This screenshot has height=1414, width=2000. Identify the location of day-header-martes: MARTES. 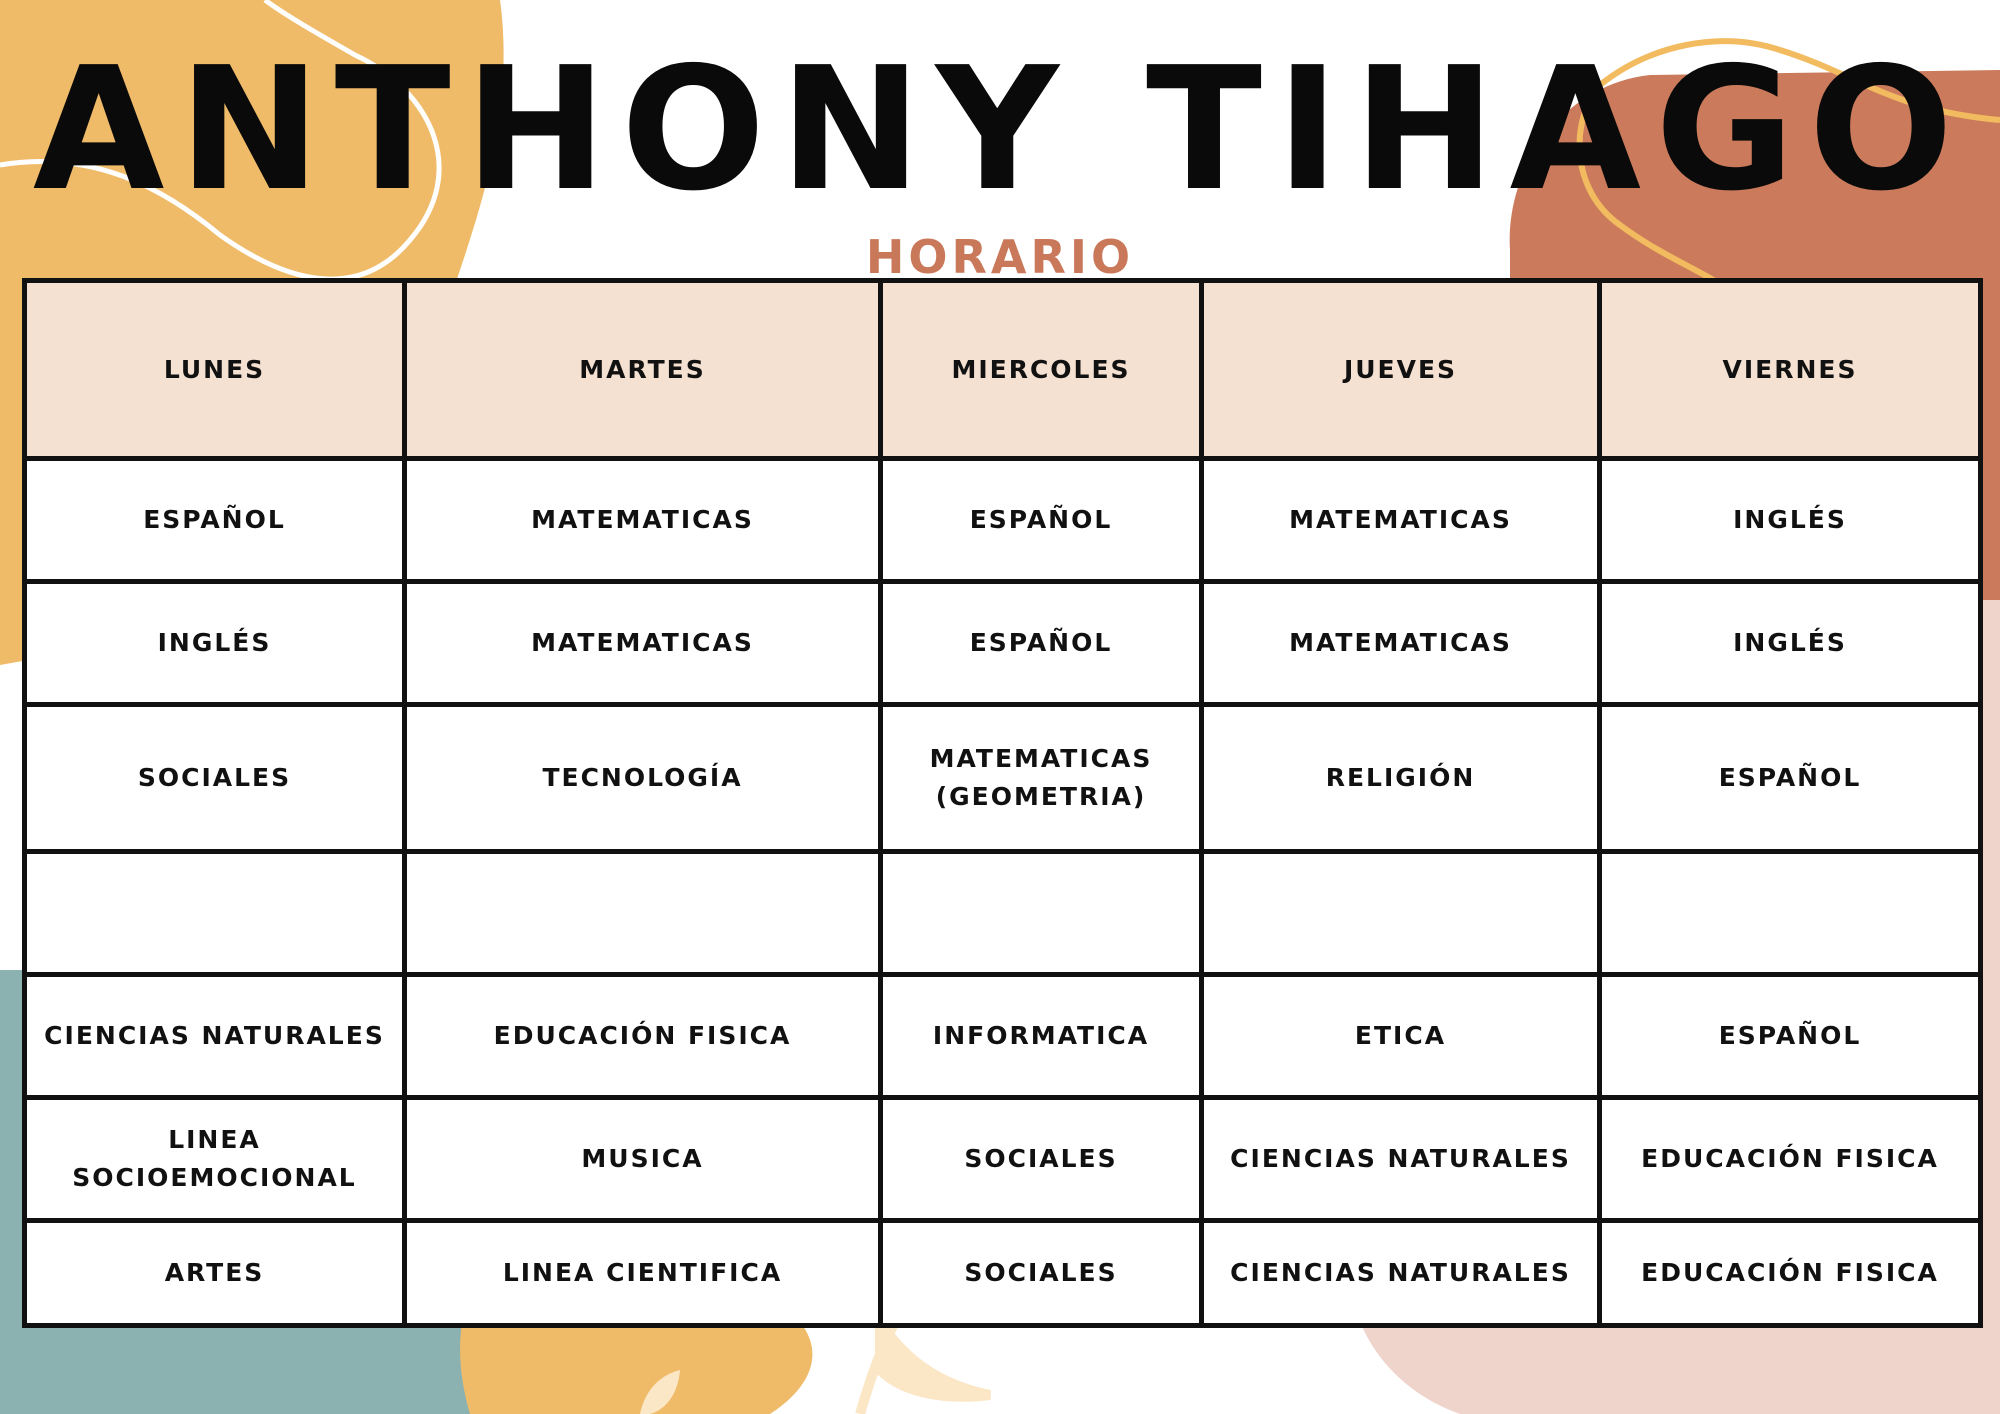
(642, 369).